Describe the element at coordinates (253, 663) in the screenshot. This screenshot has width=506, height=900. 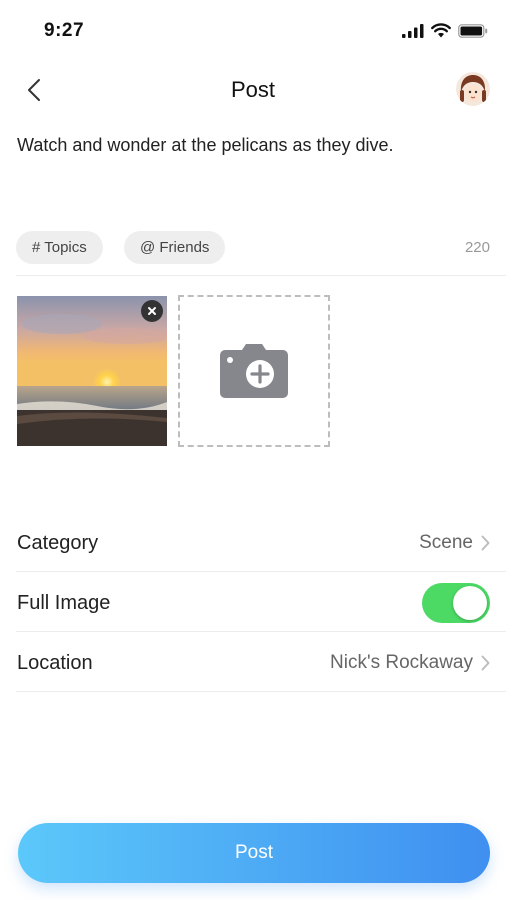
I see `location-row: Location Nick's Rockaway` at that location.